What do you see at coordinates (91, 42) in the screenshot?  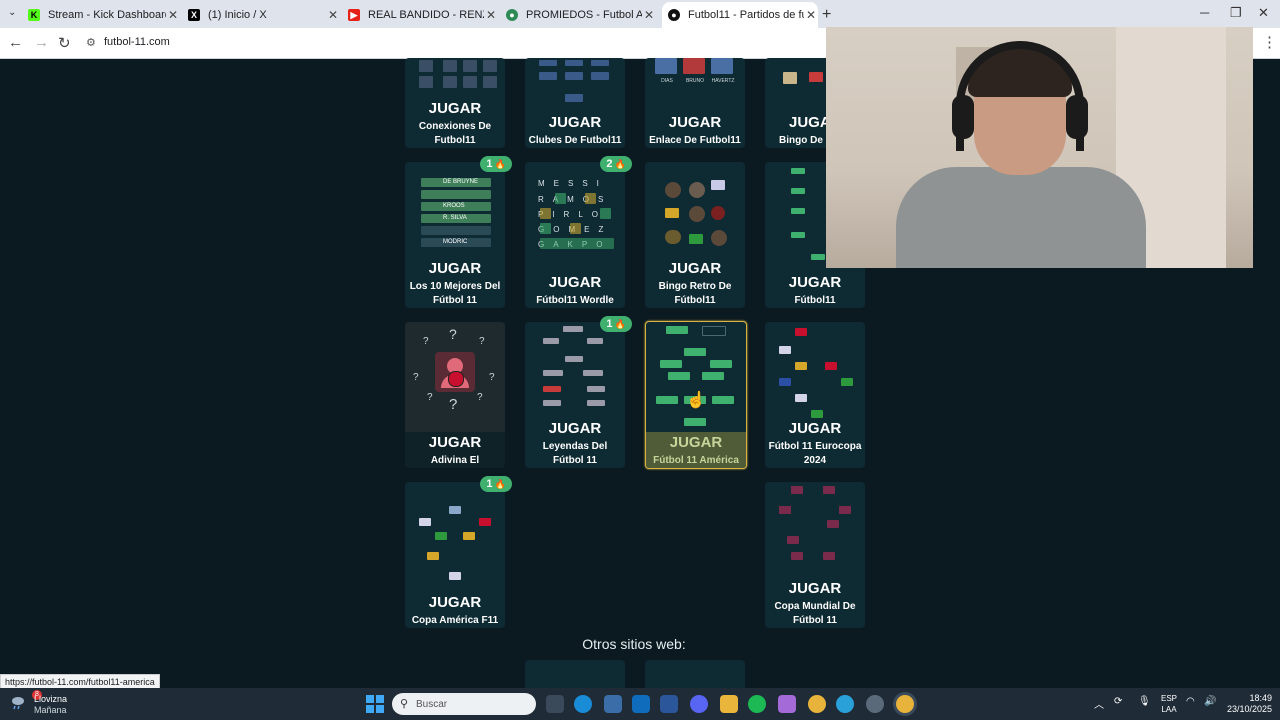 I see `site-info-icon: ⚙` at bounding box center [91, 42].